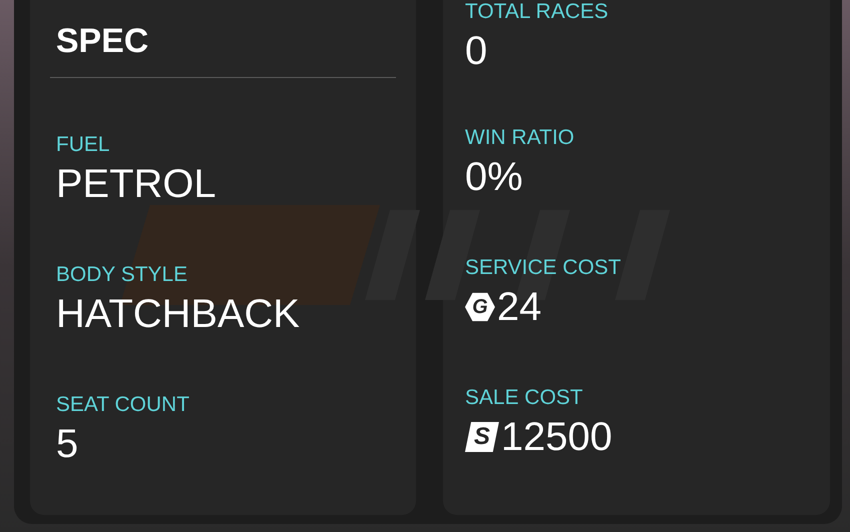 The height and width of the screenshot is (532, 850). What do you see at coordinates (122, 275) in the screenshot?
I see `field-label: BODY STYLE` at bounding box center [122, 275].